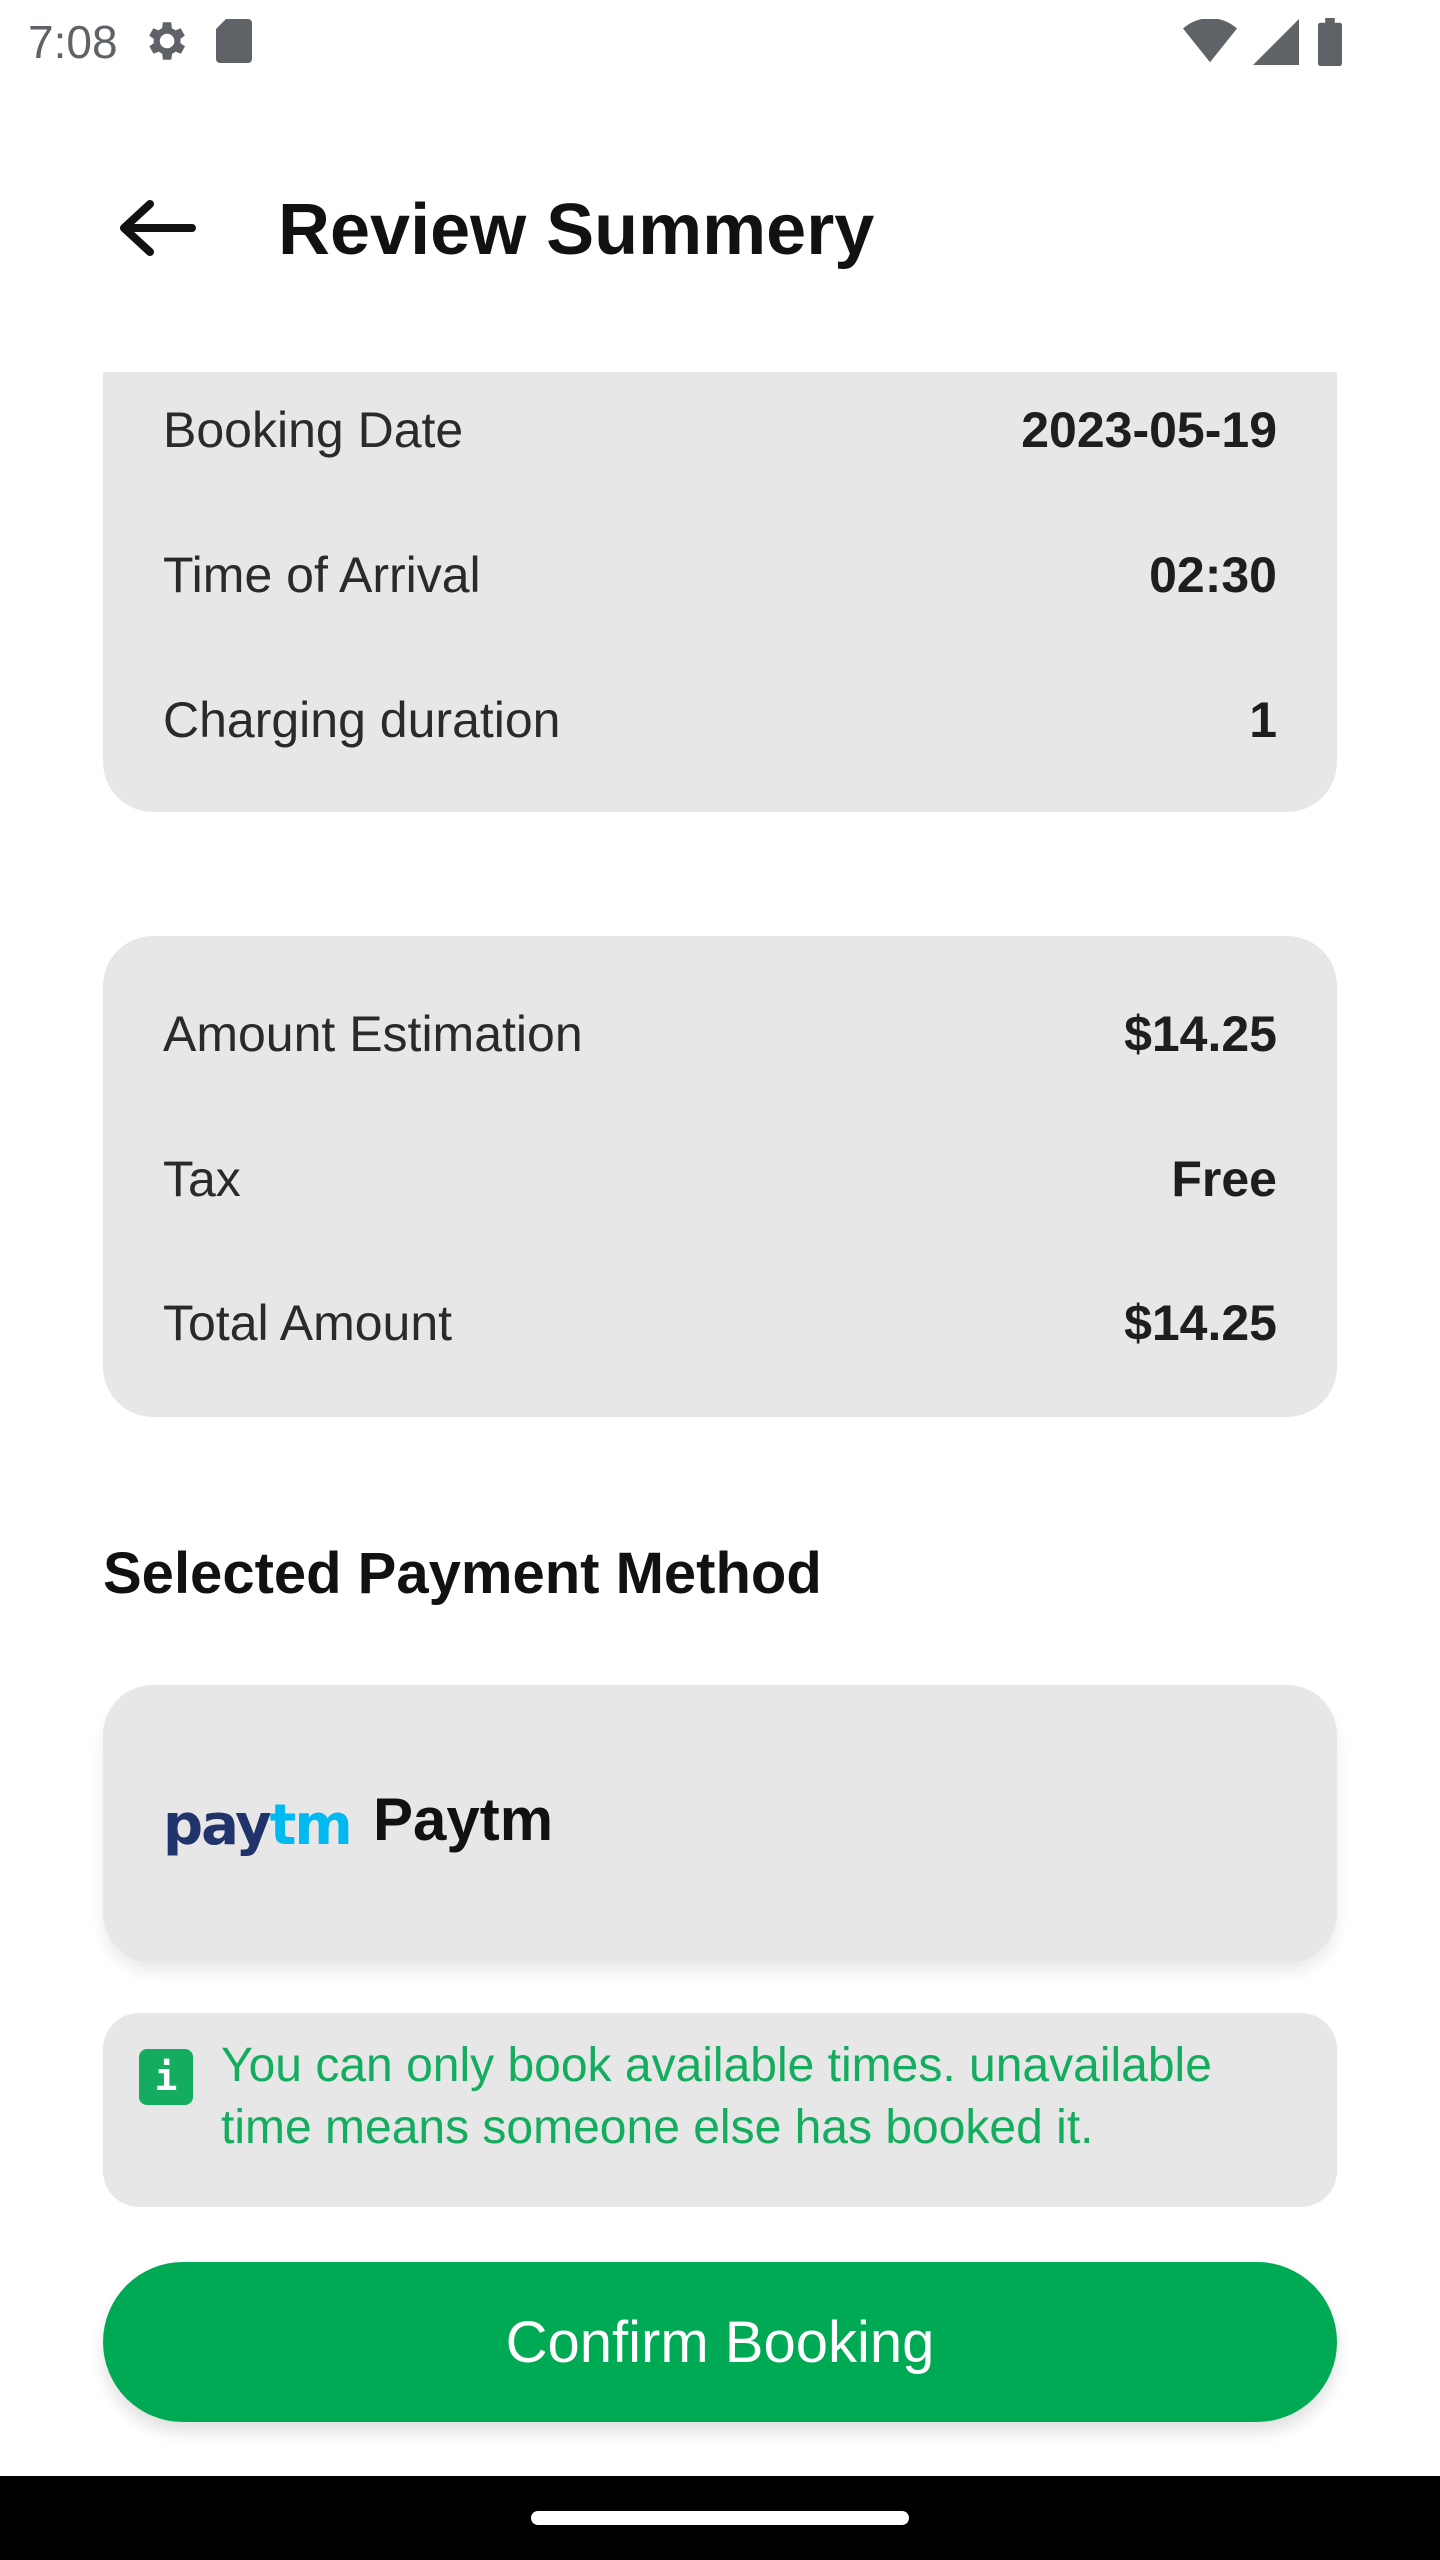 This screenshot has width=1440, height=2560. Describe the element at coordinates (1149, 430) in the screenshot. I see `booking-date-value: 2023-05-19` at that location.